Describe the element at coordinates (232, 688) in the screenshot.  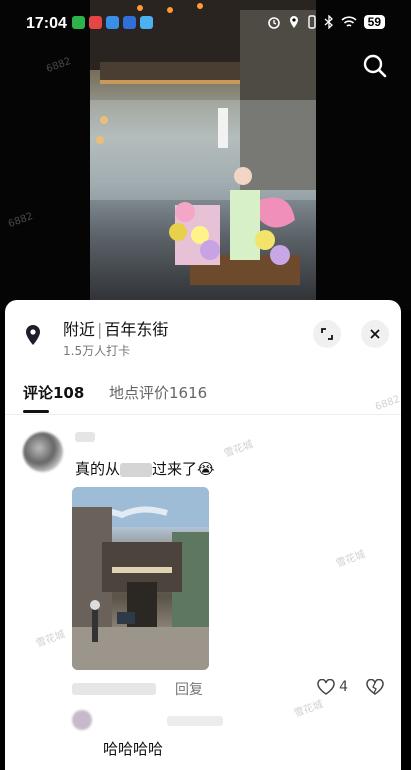
I see `comment-meta: 回复 4` at that location.